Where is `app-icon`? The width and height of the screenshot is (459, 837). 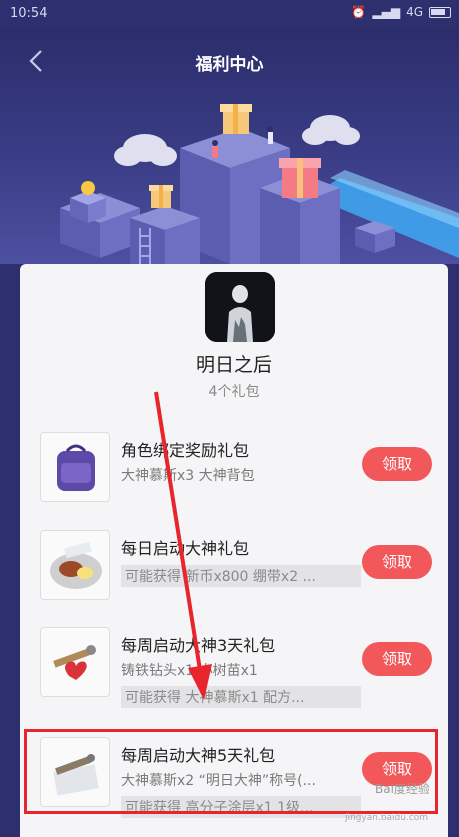
app-icon is located at coordinates (240, 307).